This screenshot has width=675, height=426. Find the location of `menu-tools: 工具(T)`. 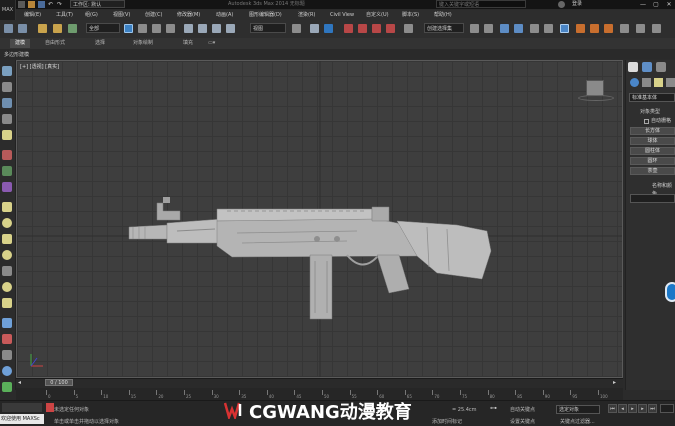

menu-tools: 工具(T) is located at coordinates (64, 15).